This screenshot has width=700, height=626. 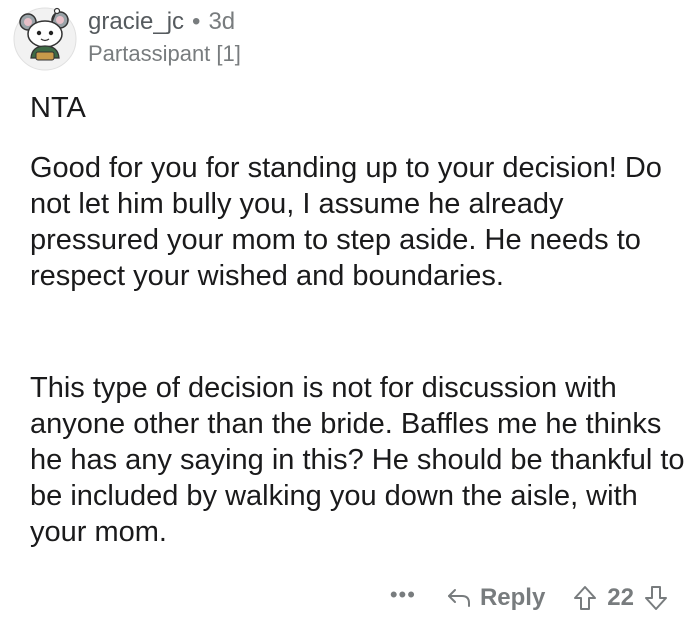 What do you see at coordinates (164, 53) in the screenshot?
I see `user-flair: Partassipant [1]` at bounding box center [164, 53].